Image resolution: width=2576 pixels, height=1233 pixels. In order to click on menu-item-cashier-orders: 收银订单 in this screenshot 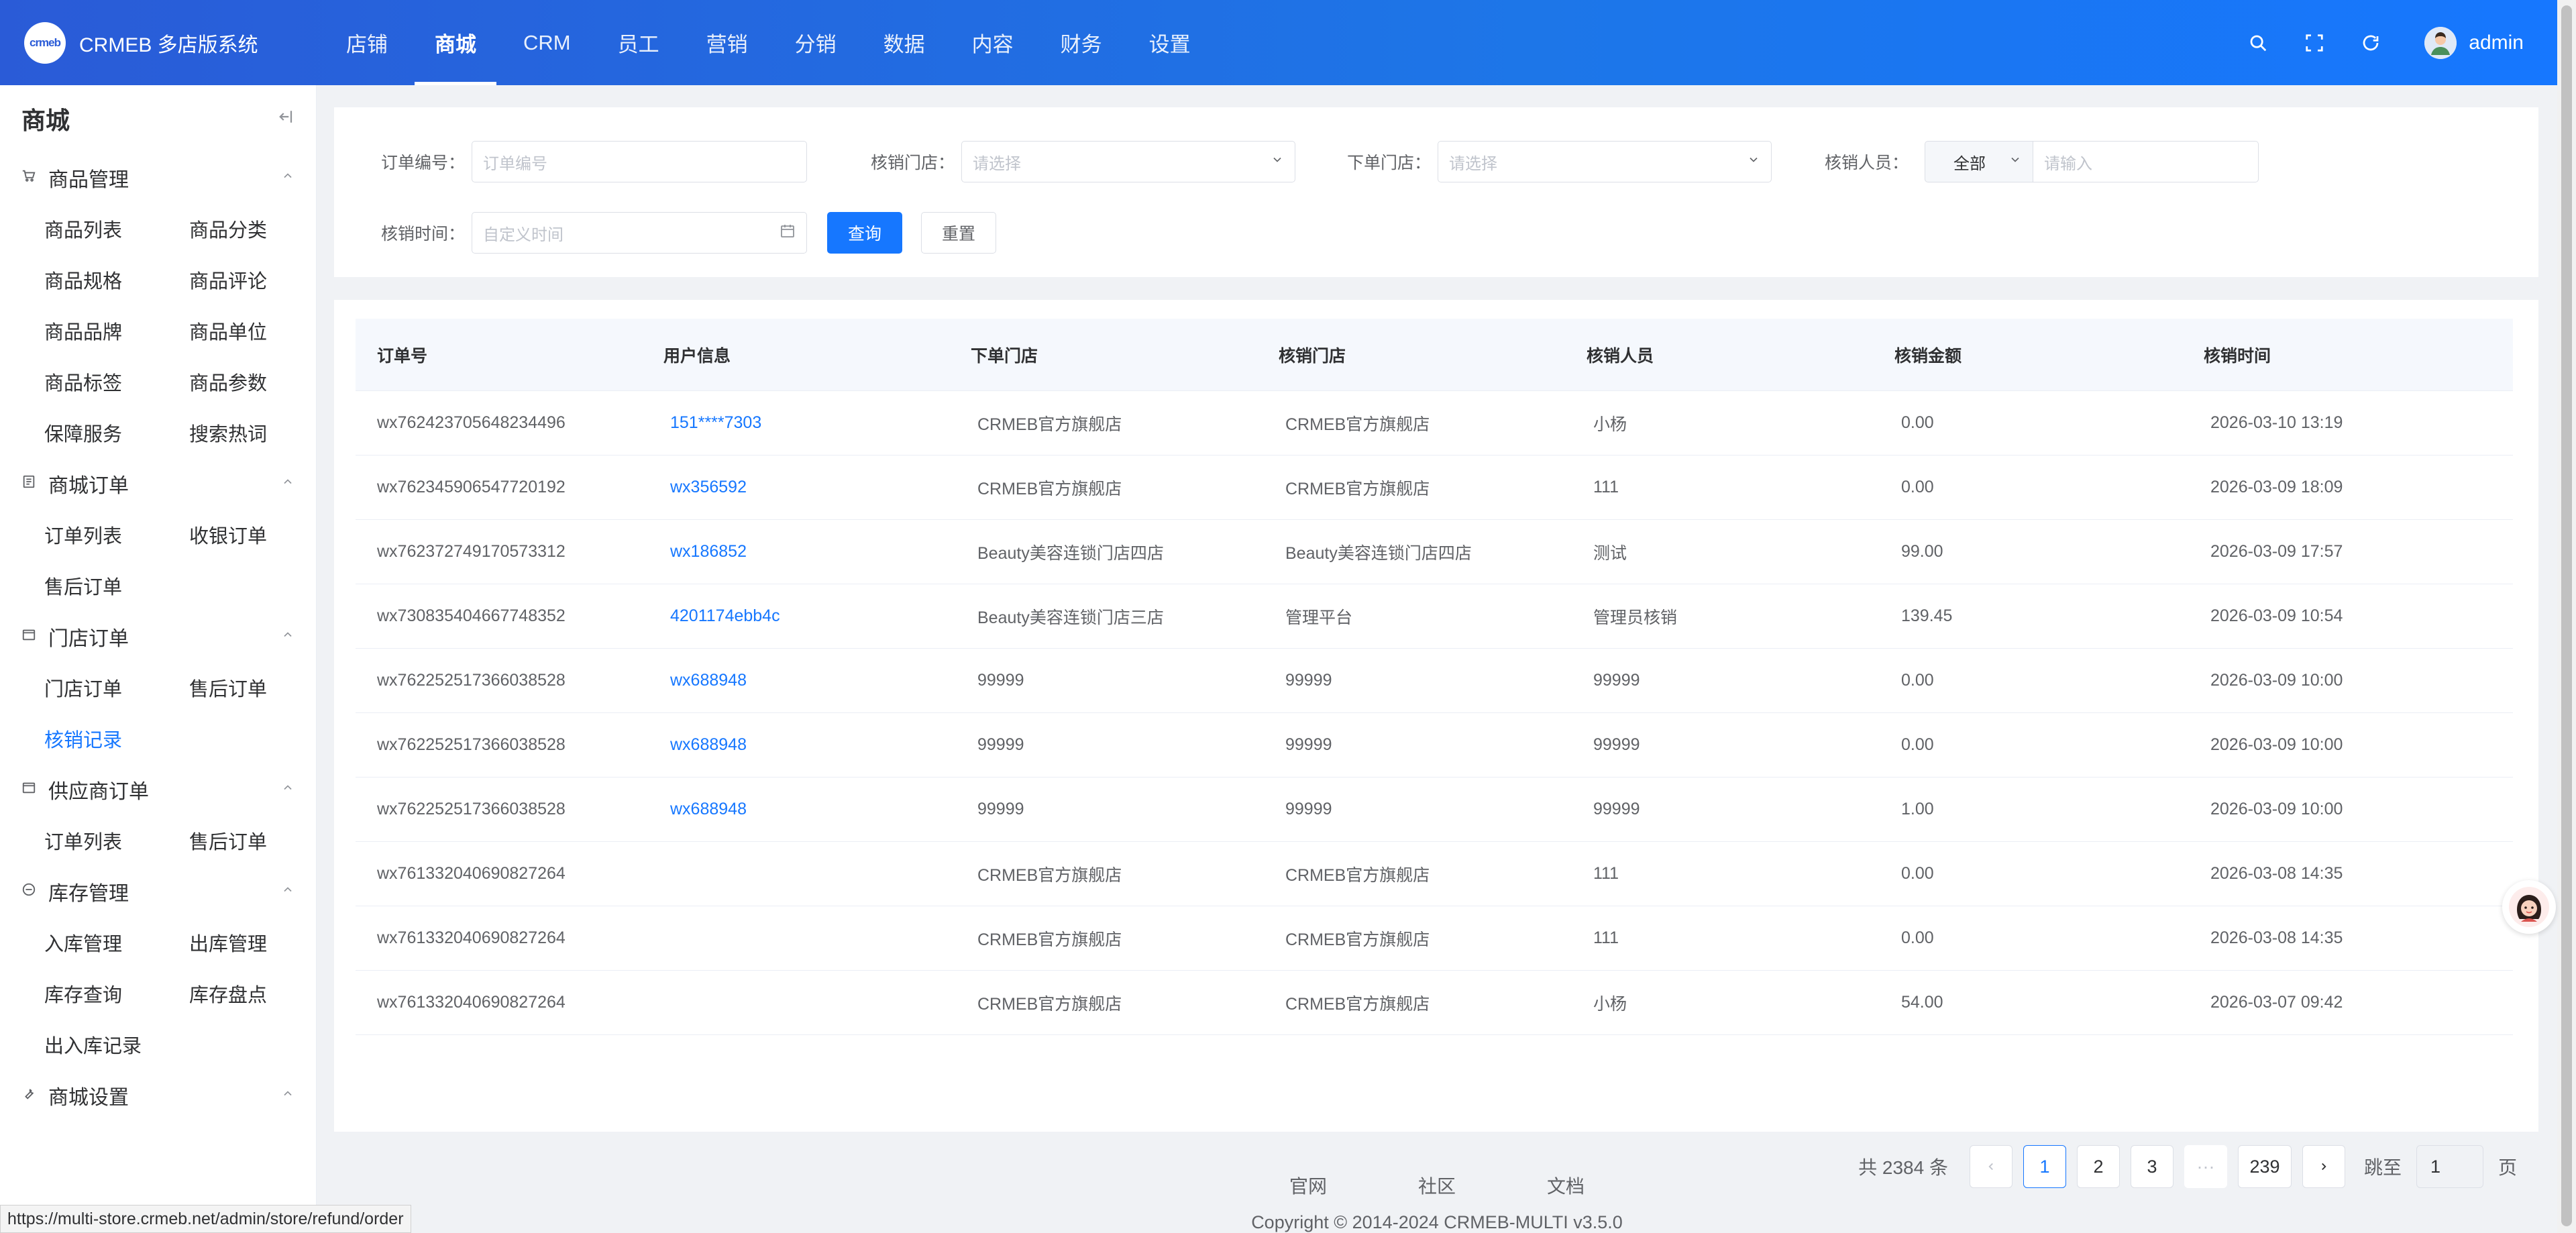, I will do `click(261, 534)`.